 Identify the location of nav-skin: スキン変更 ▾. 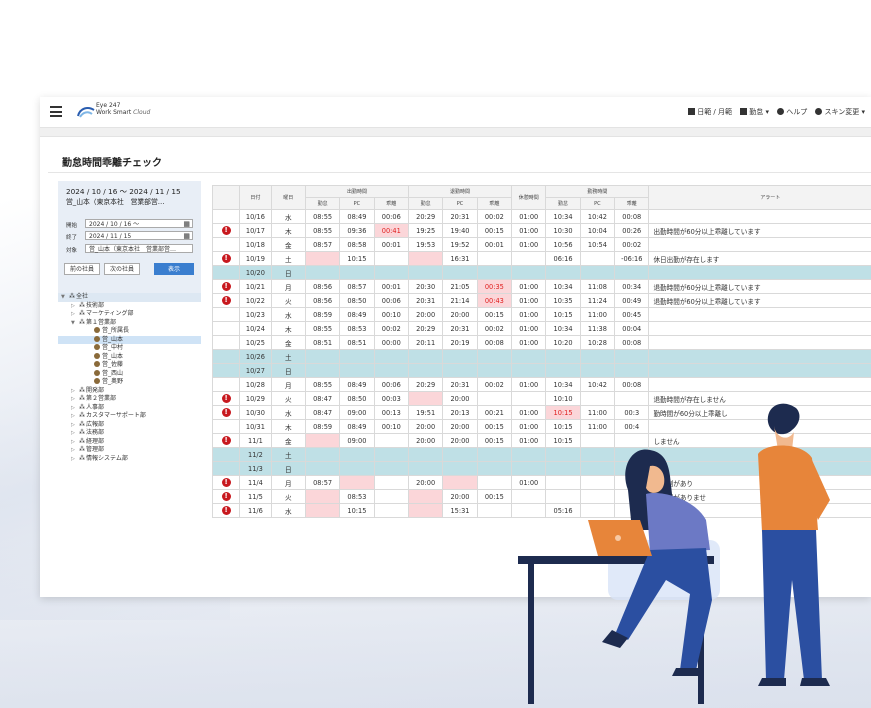
(840, 112).